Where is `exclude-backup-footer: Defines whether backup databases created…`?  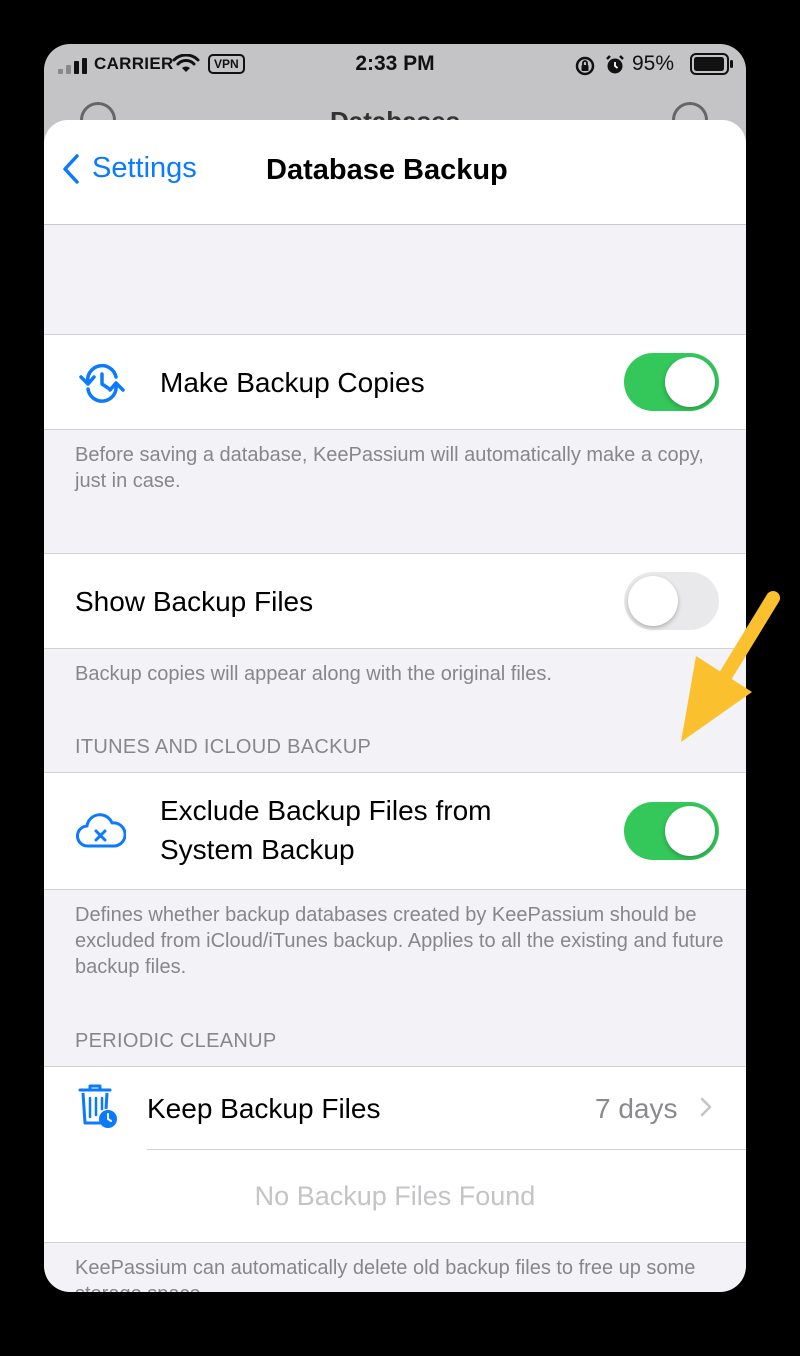 exclude-backup-footer: Defines whether backup databases created… is located at coordinates (399, 941).